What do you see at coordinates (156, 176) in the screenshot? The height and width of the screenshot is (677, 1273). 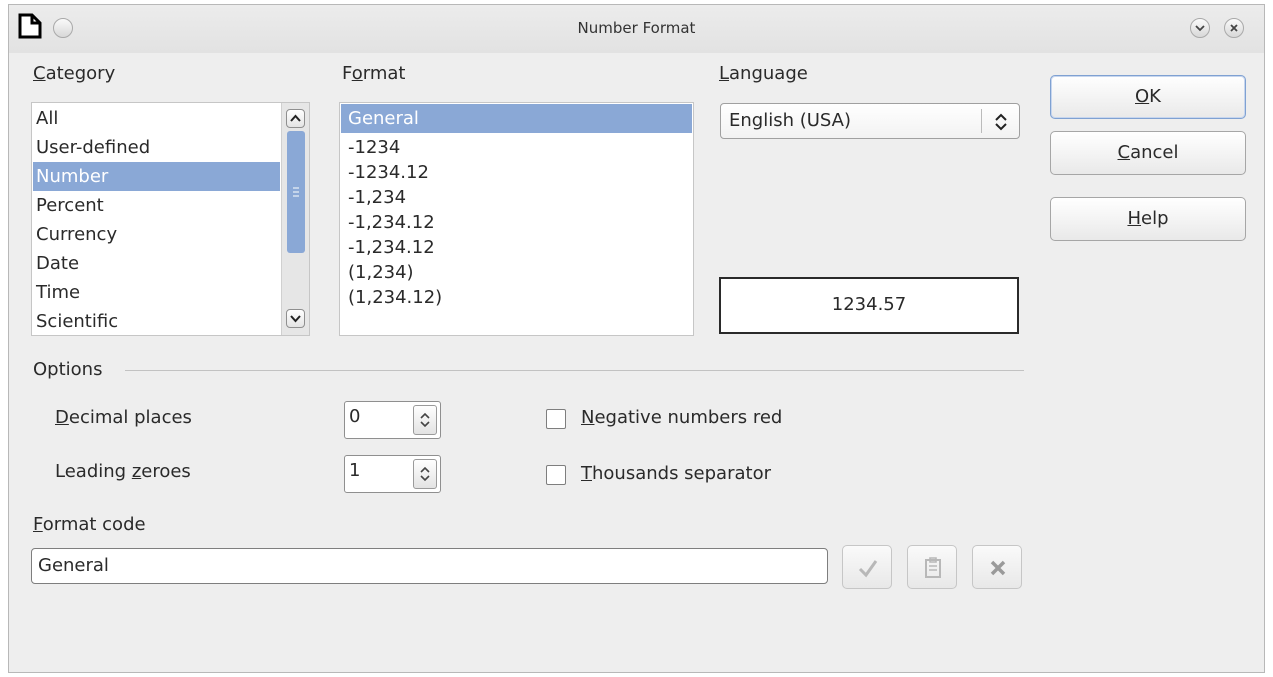 I see `category-item-number: Number` at bounding box center [156, 176].